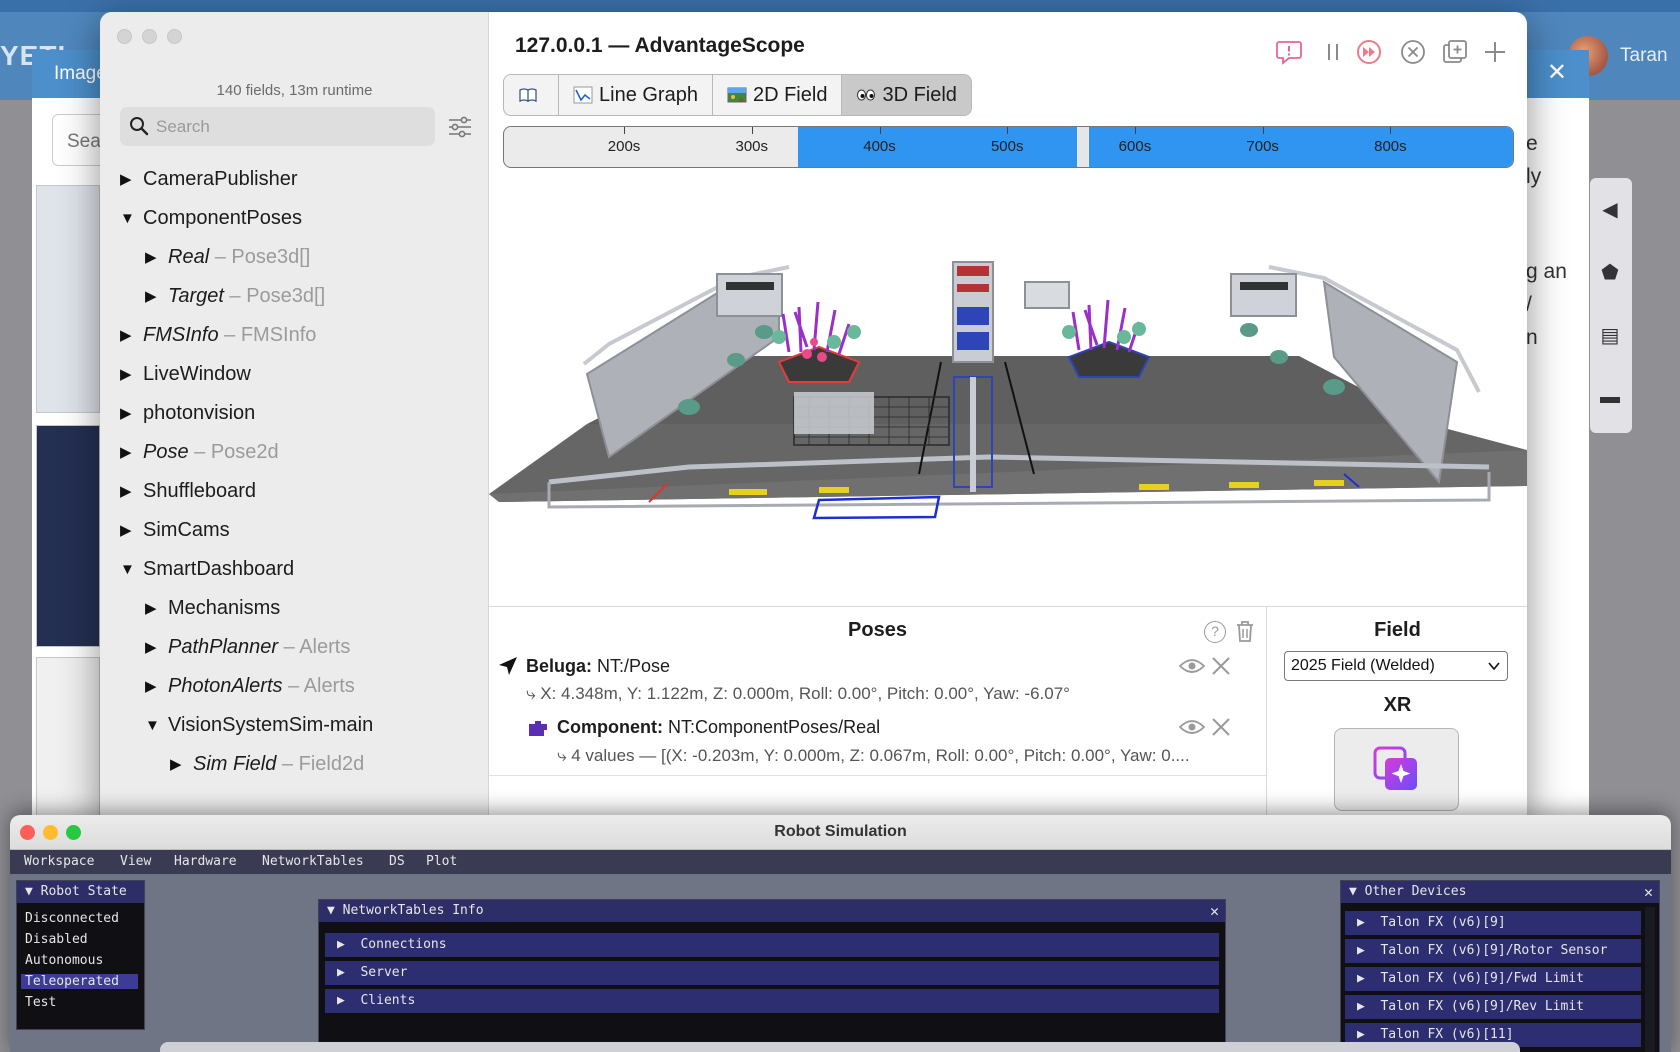 The height and width of the screenshot is (1052, 1680). What do you see at coordinates (1610, 210) in the screenshot?
I see `back-icon: ◀` at bounding box center [1610, 210].